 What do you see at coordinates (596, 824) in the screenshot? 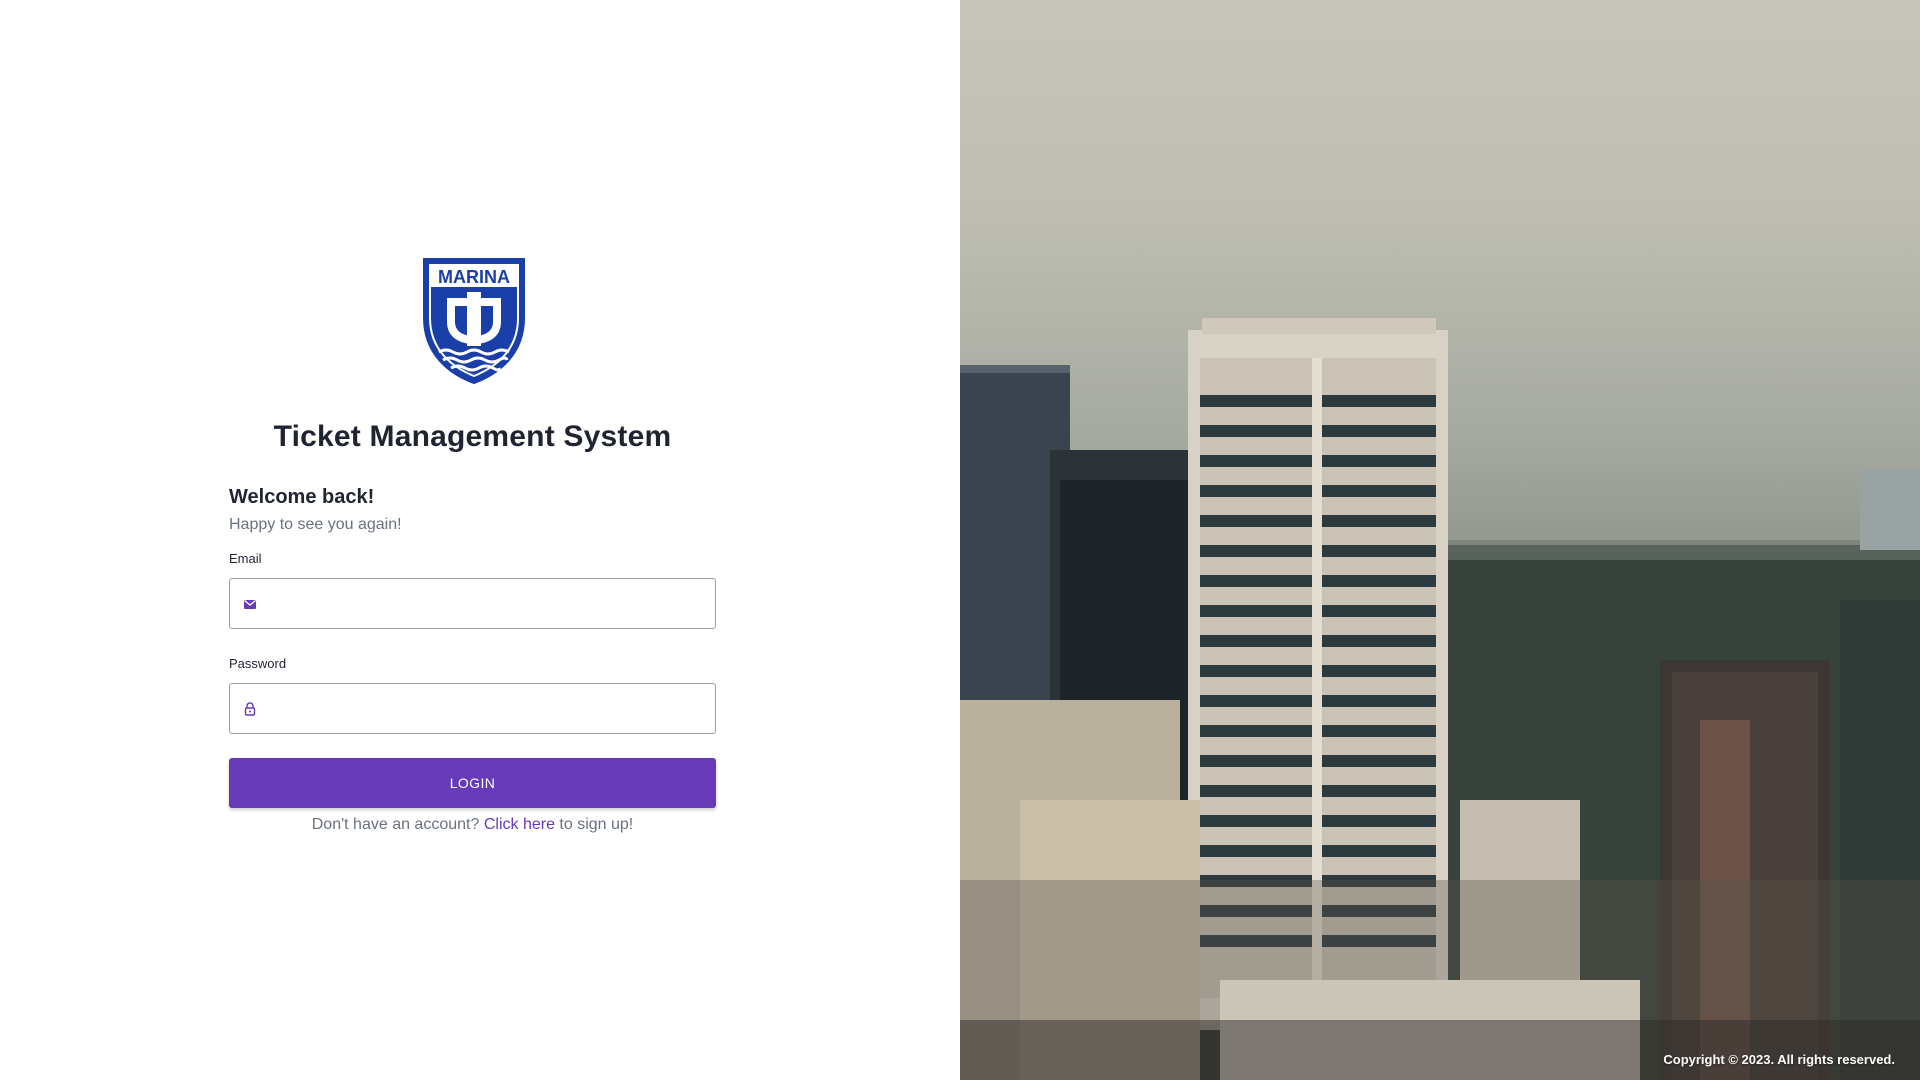
I see `signup-suffix: to sign up!` at bounding box center [596, 824].